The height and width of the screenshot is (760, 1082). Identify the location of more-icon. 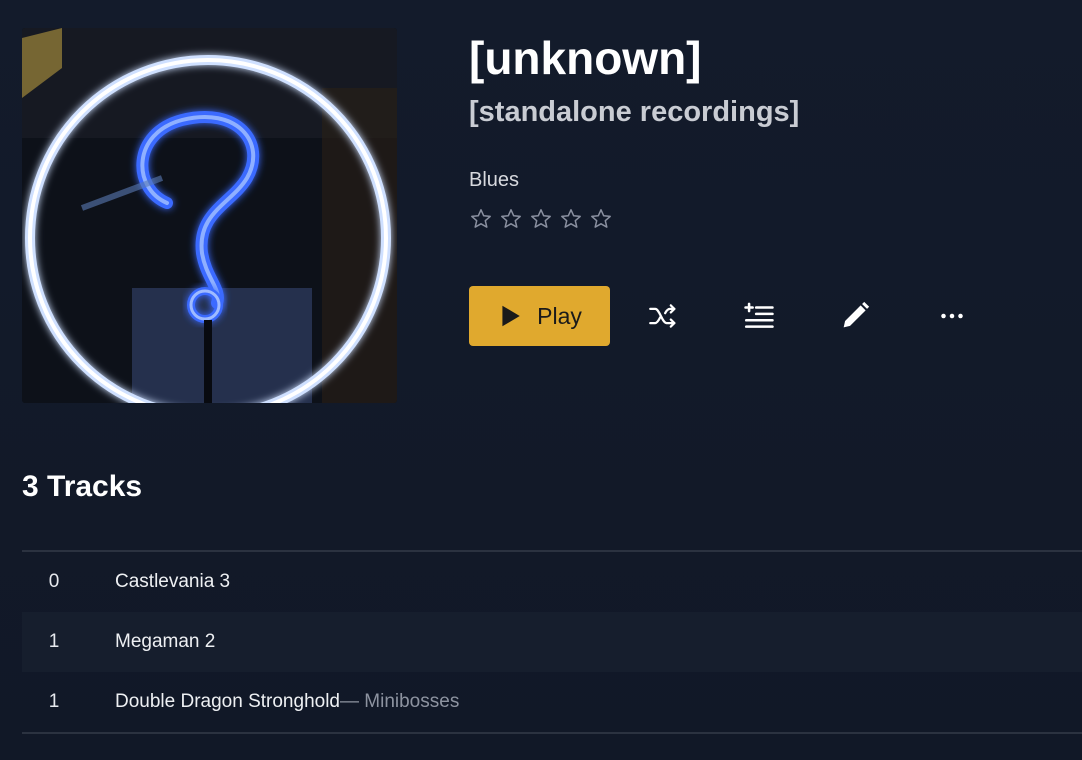
(952, 316).